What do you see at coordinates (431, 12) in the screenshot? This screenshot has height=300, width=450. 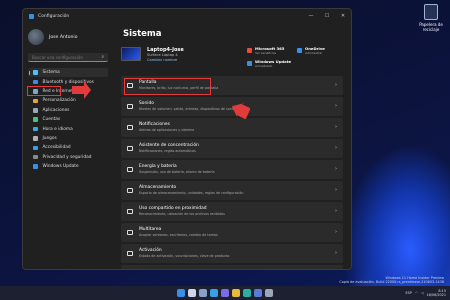 I see `recycle-bin-icon` at bounding box center [431, 12].